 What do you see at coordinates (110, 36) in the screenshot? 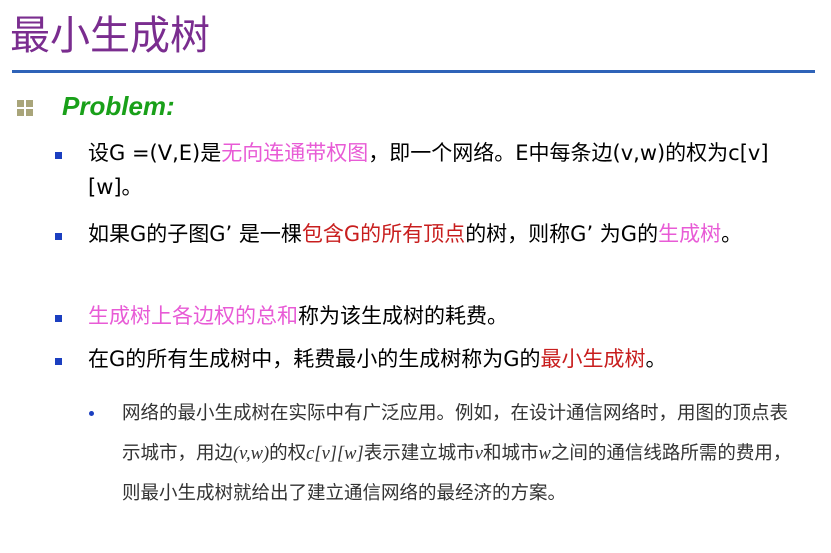
I see `slide-title: 最小生成树` at bounding box center [110, 36].